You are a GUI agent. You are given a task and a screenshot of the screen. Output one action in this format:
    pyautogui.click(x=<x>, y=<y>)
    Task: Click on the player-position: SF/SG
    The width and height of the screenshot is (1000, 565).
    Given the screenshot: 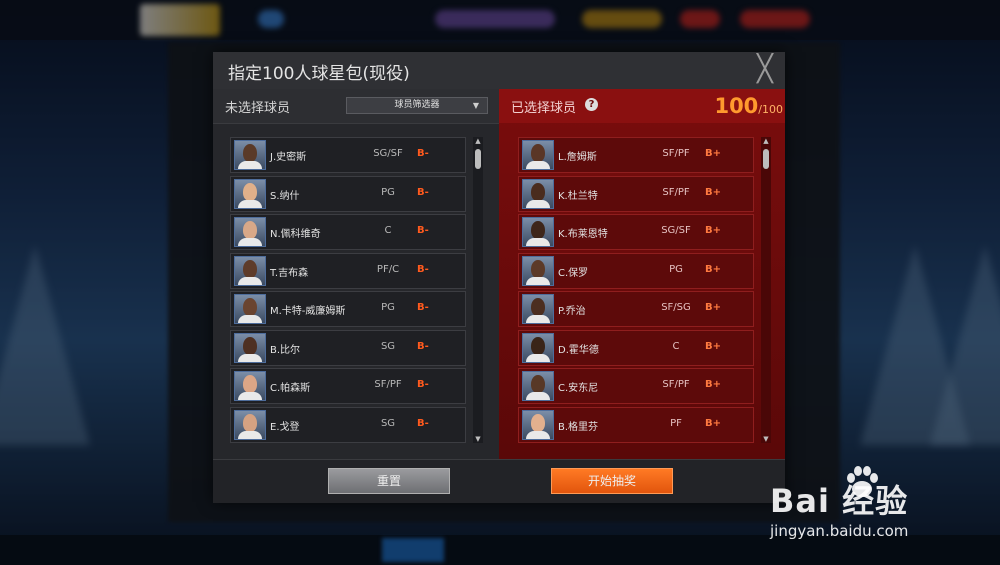 What is the action you would take?
    pyautogui.click(x=676, y=307)
    